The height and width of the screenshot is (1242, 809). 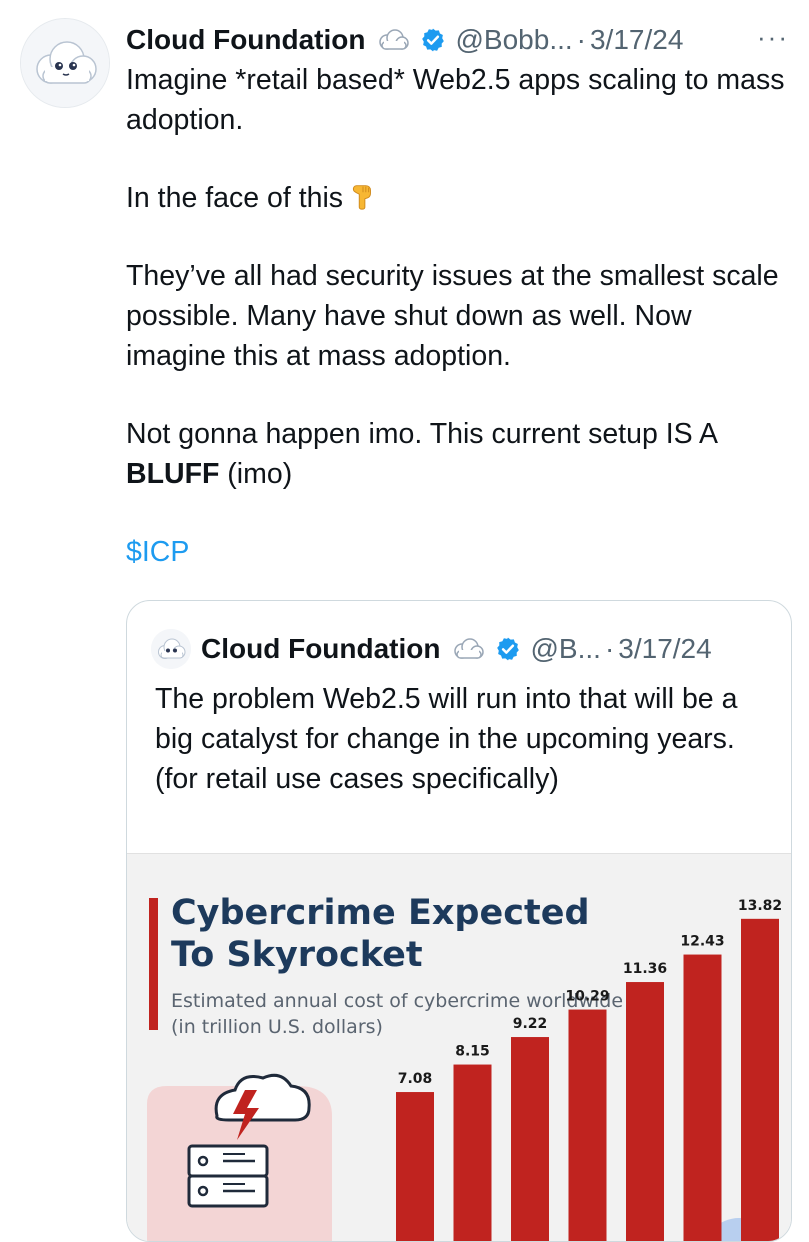 I want to click on author-avatar, so click(x=65, y=63).